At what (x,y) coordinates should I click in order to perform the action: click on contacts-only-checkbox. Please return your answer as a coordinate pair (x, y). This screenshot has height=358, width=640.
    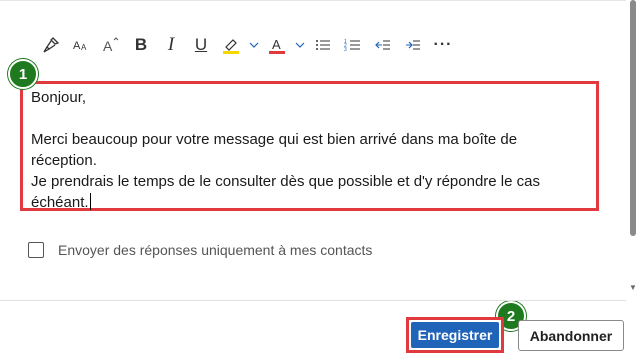
    Looking at the image, I should click on (36, 250).